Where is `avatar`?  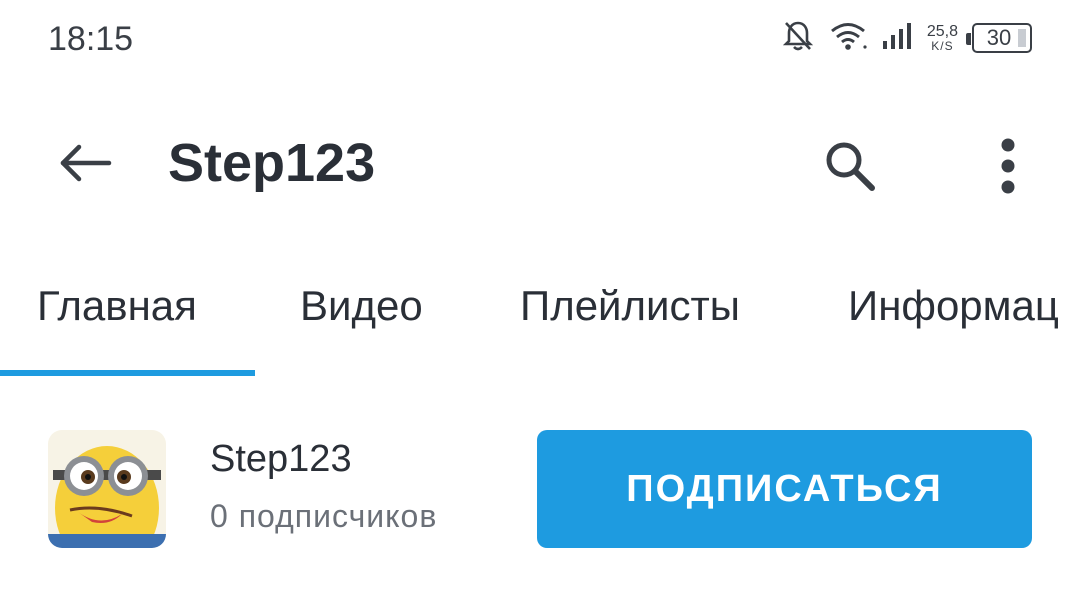
avatar is located at coordinates (107, 489).